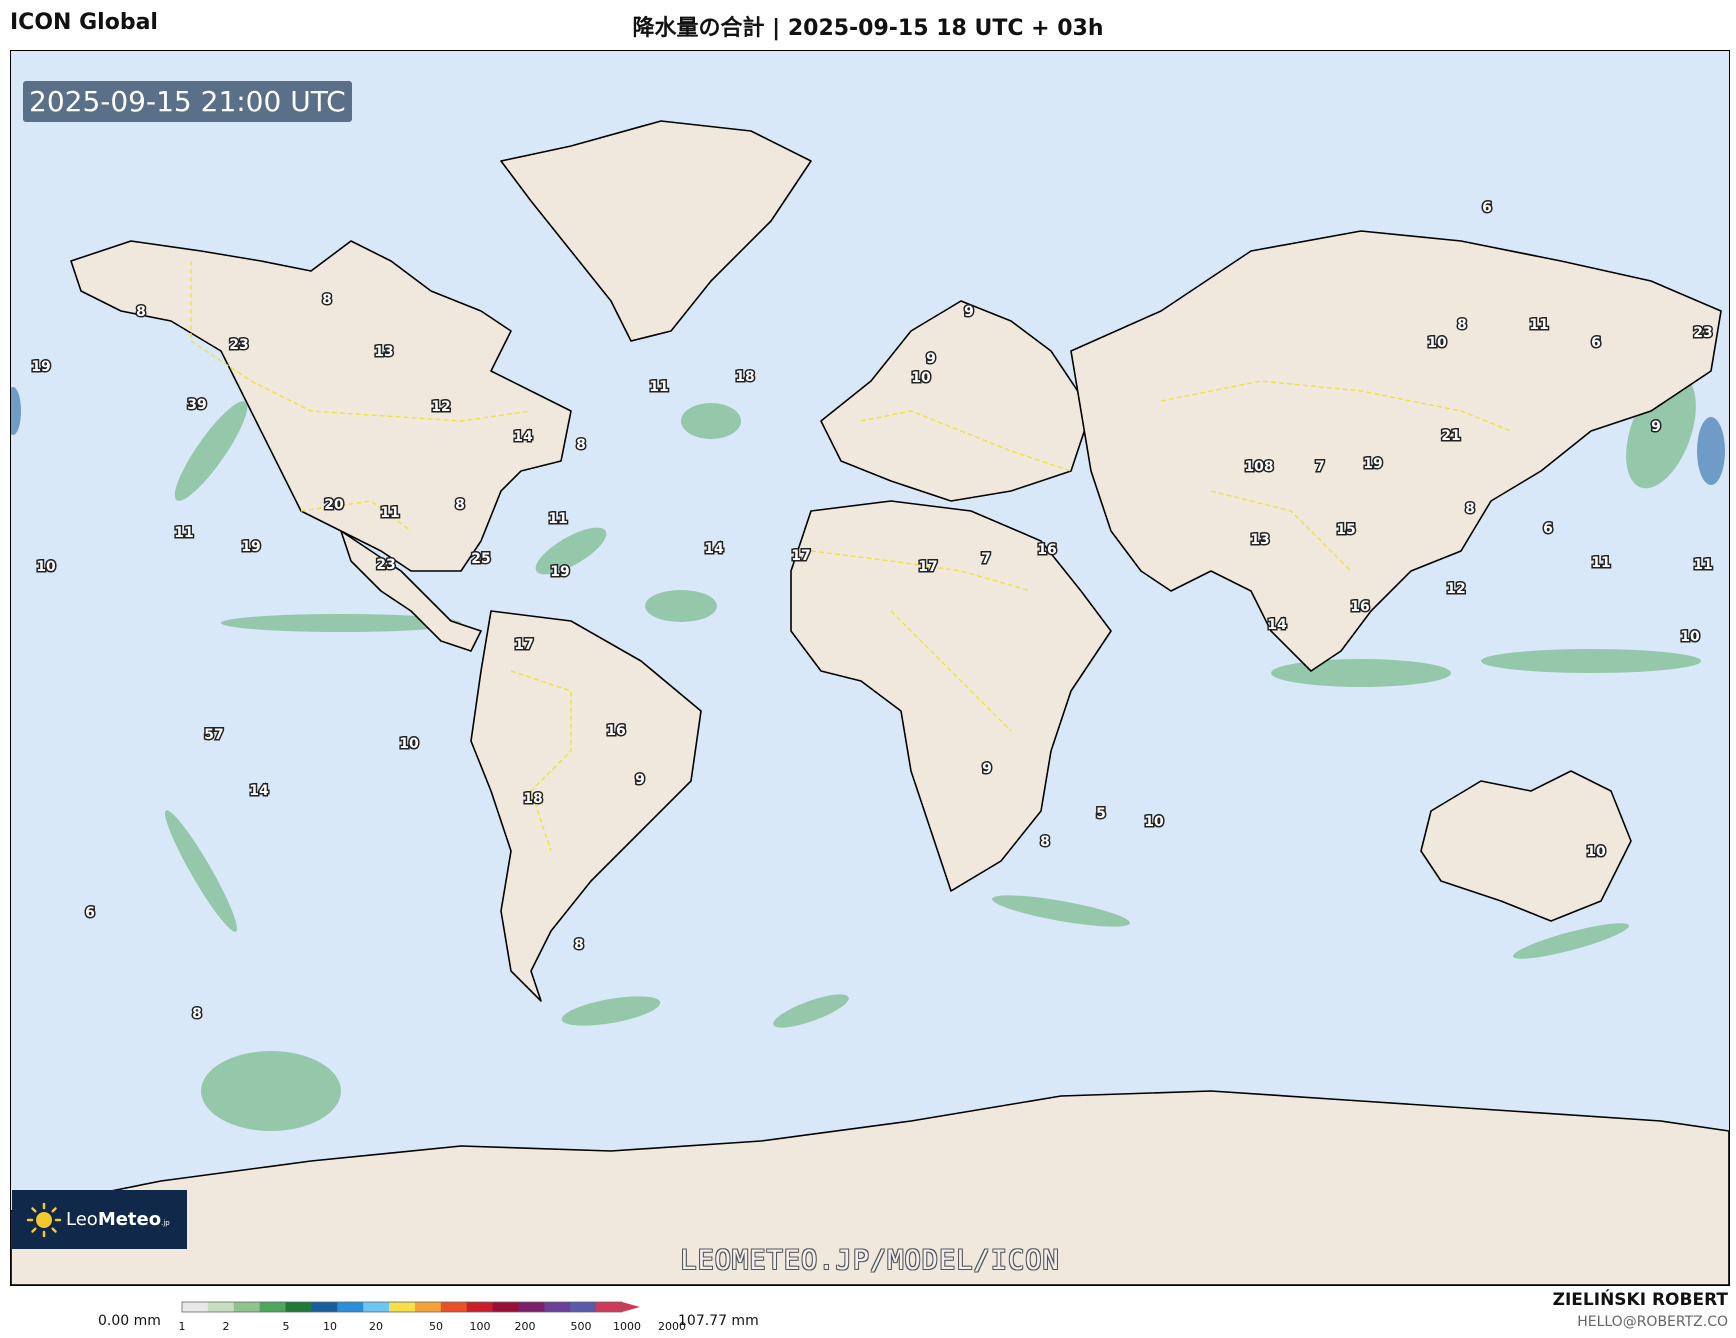 The height and width of the screenshot is (1338, 1736). I want to click on colorbar-tick-label: 10, so click(330, 1326).